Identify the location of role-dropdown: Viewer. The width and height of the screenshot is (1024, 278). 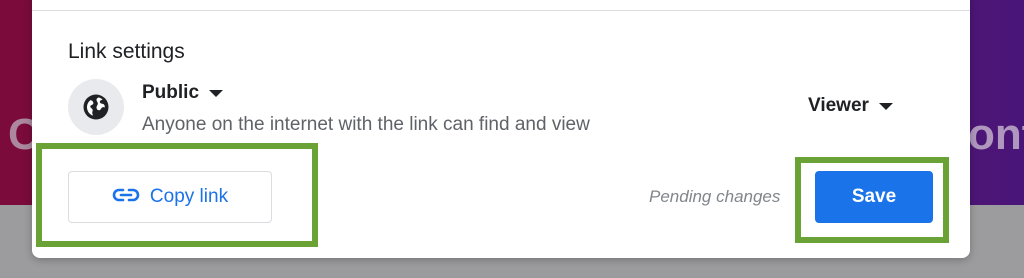
(850, 106).